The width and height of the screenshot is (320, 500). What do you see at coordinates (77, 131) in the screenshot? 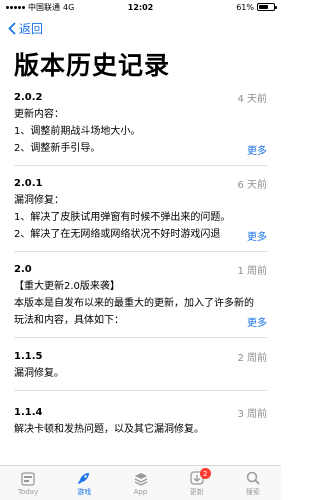
I see `release-note-line: 1、调整前期战斗场地大小。` at bounding box center [77, 131].